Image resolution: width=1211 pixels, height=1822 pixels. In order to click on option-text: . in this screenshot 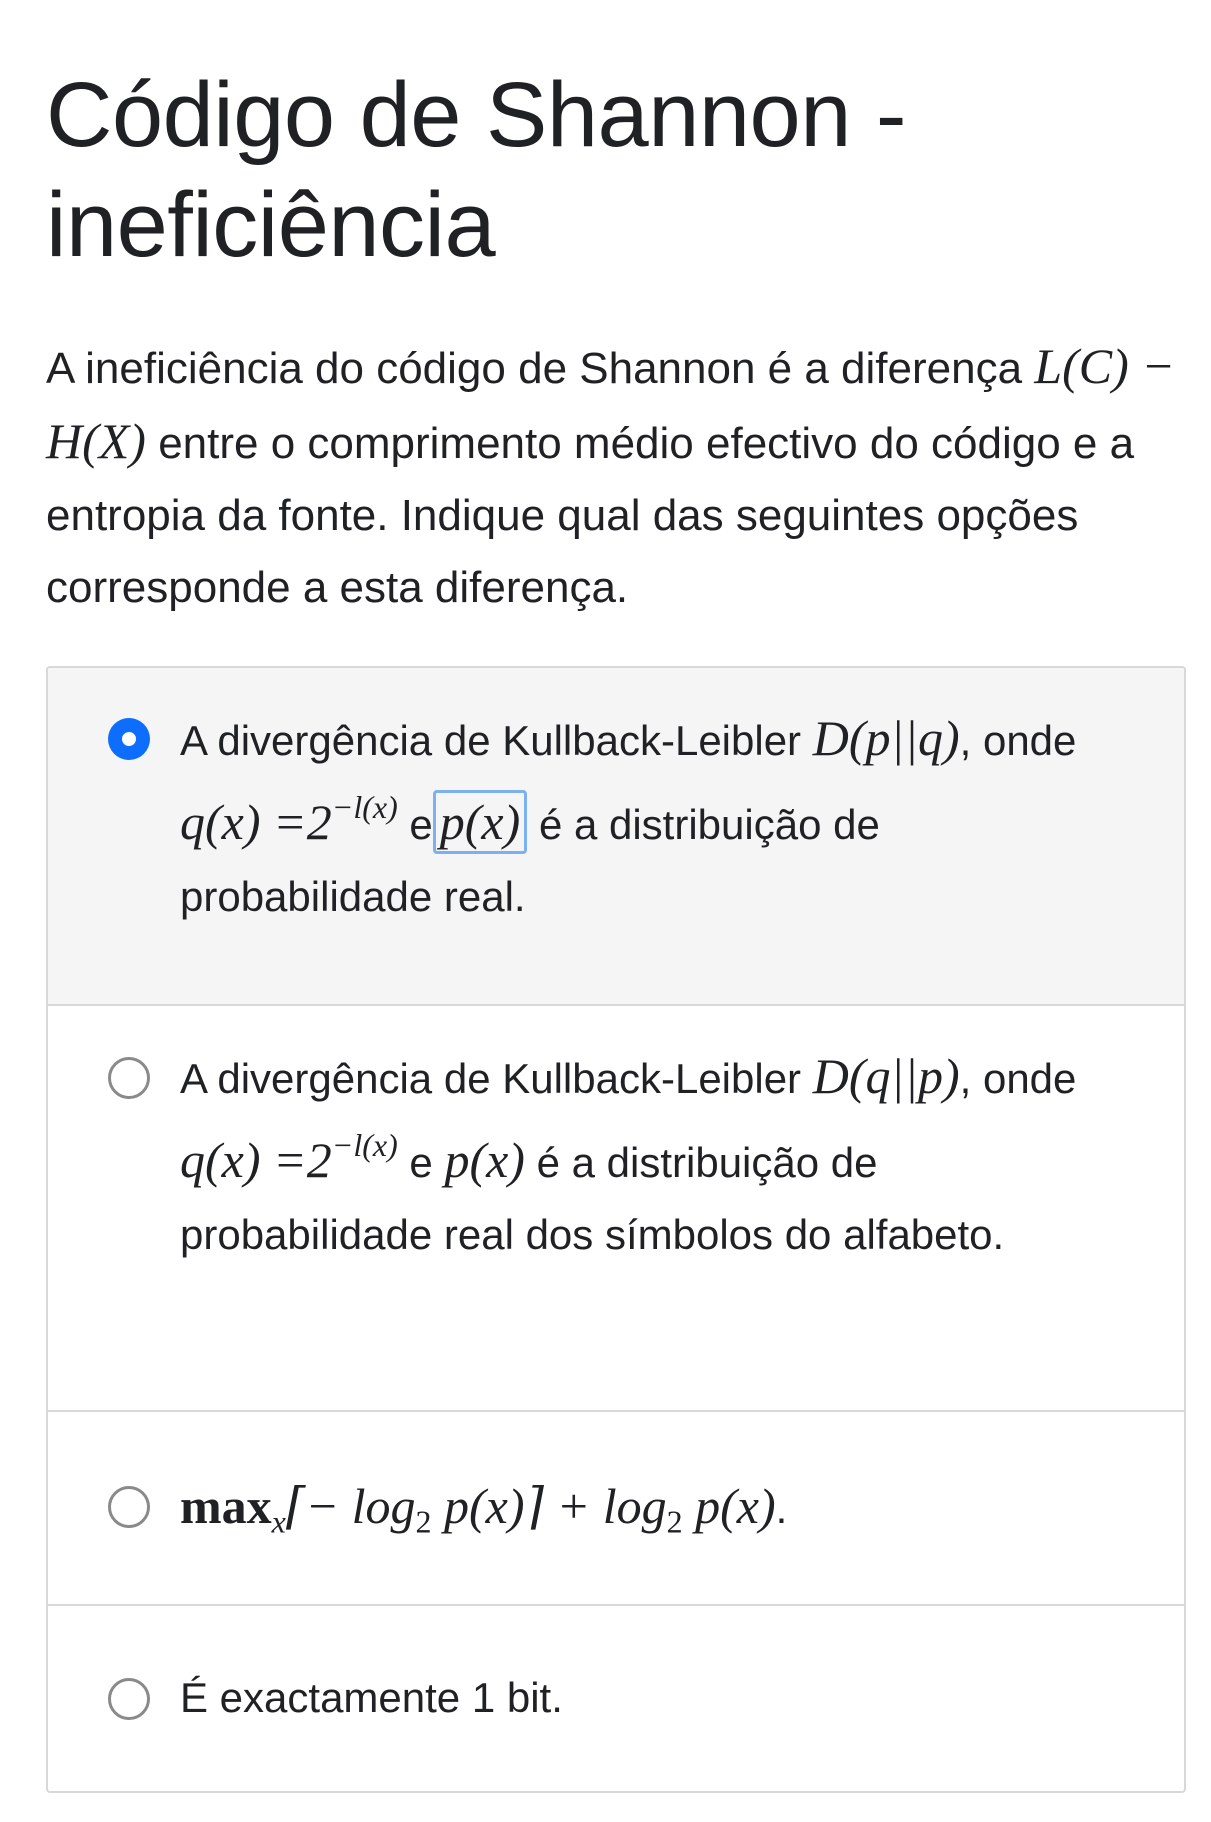, I will do `click(781, 1508)`.